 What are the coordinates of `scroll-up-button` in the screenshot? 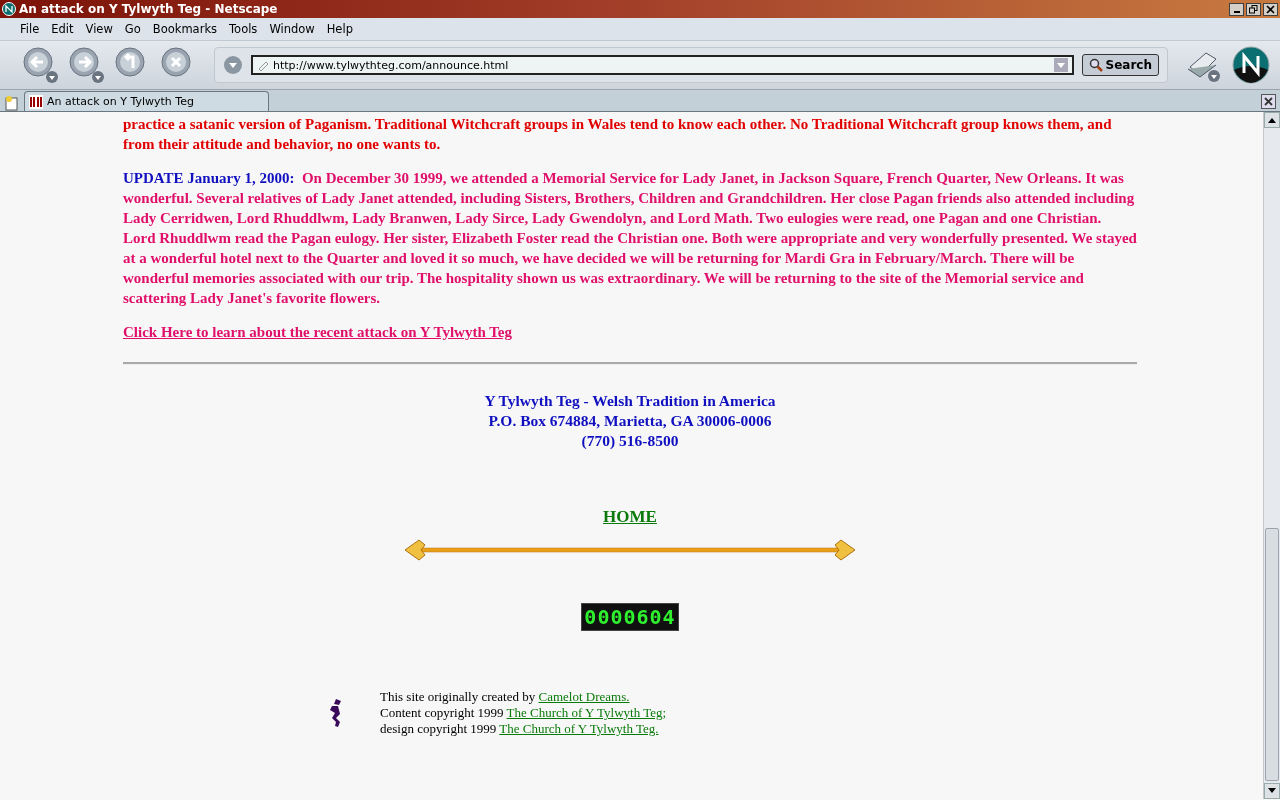 It's located at (1272, 120).